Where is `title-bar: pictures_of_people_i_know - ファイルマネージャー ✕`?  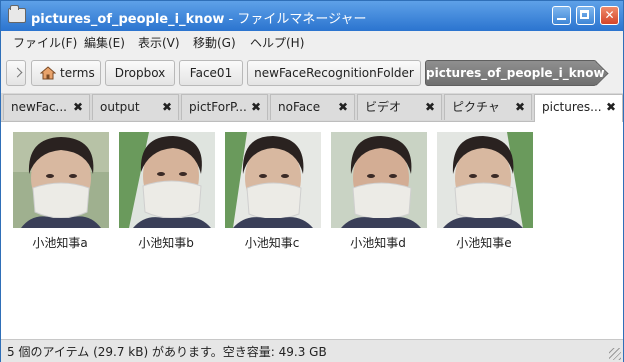
title-bar: pictures_of_people_i_know - ファイルマネージャー ✕ is located at coordinates (312, 16).